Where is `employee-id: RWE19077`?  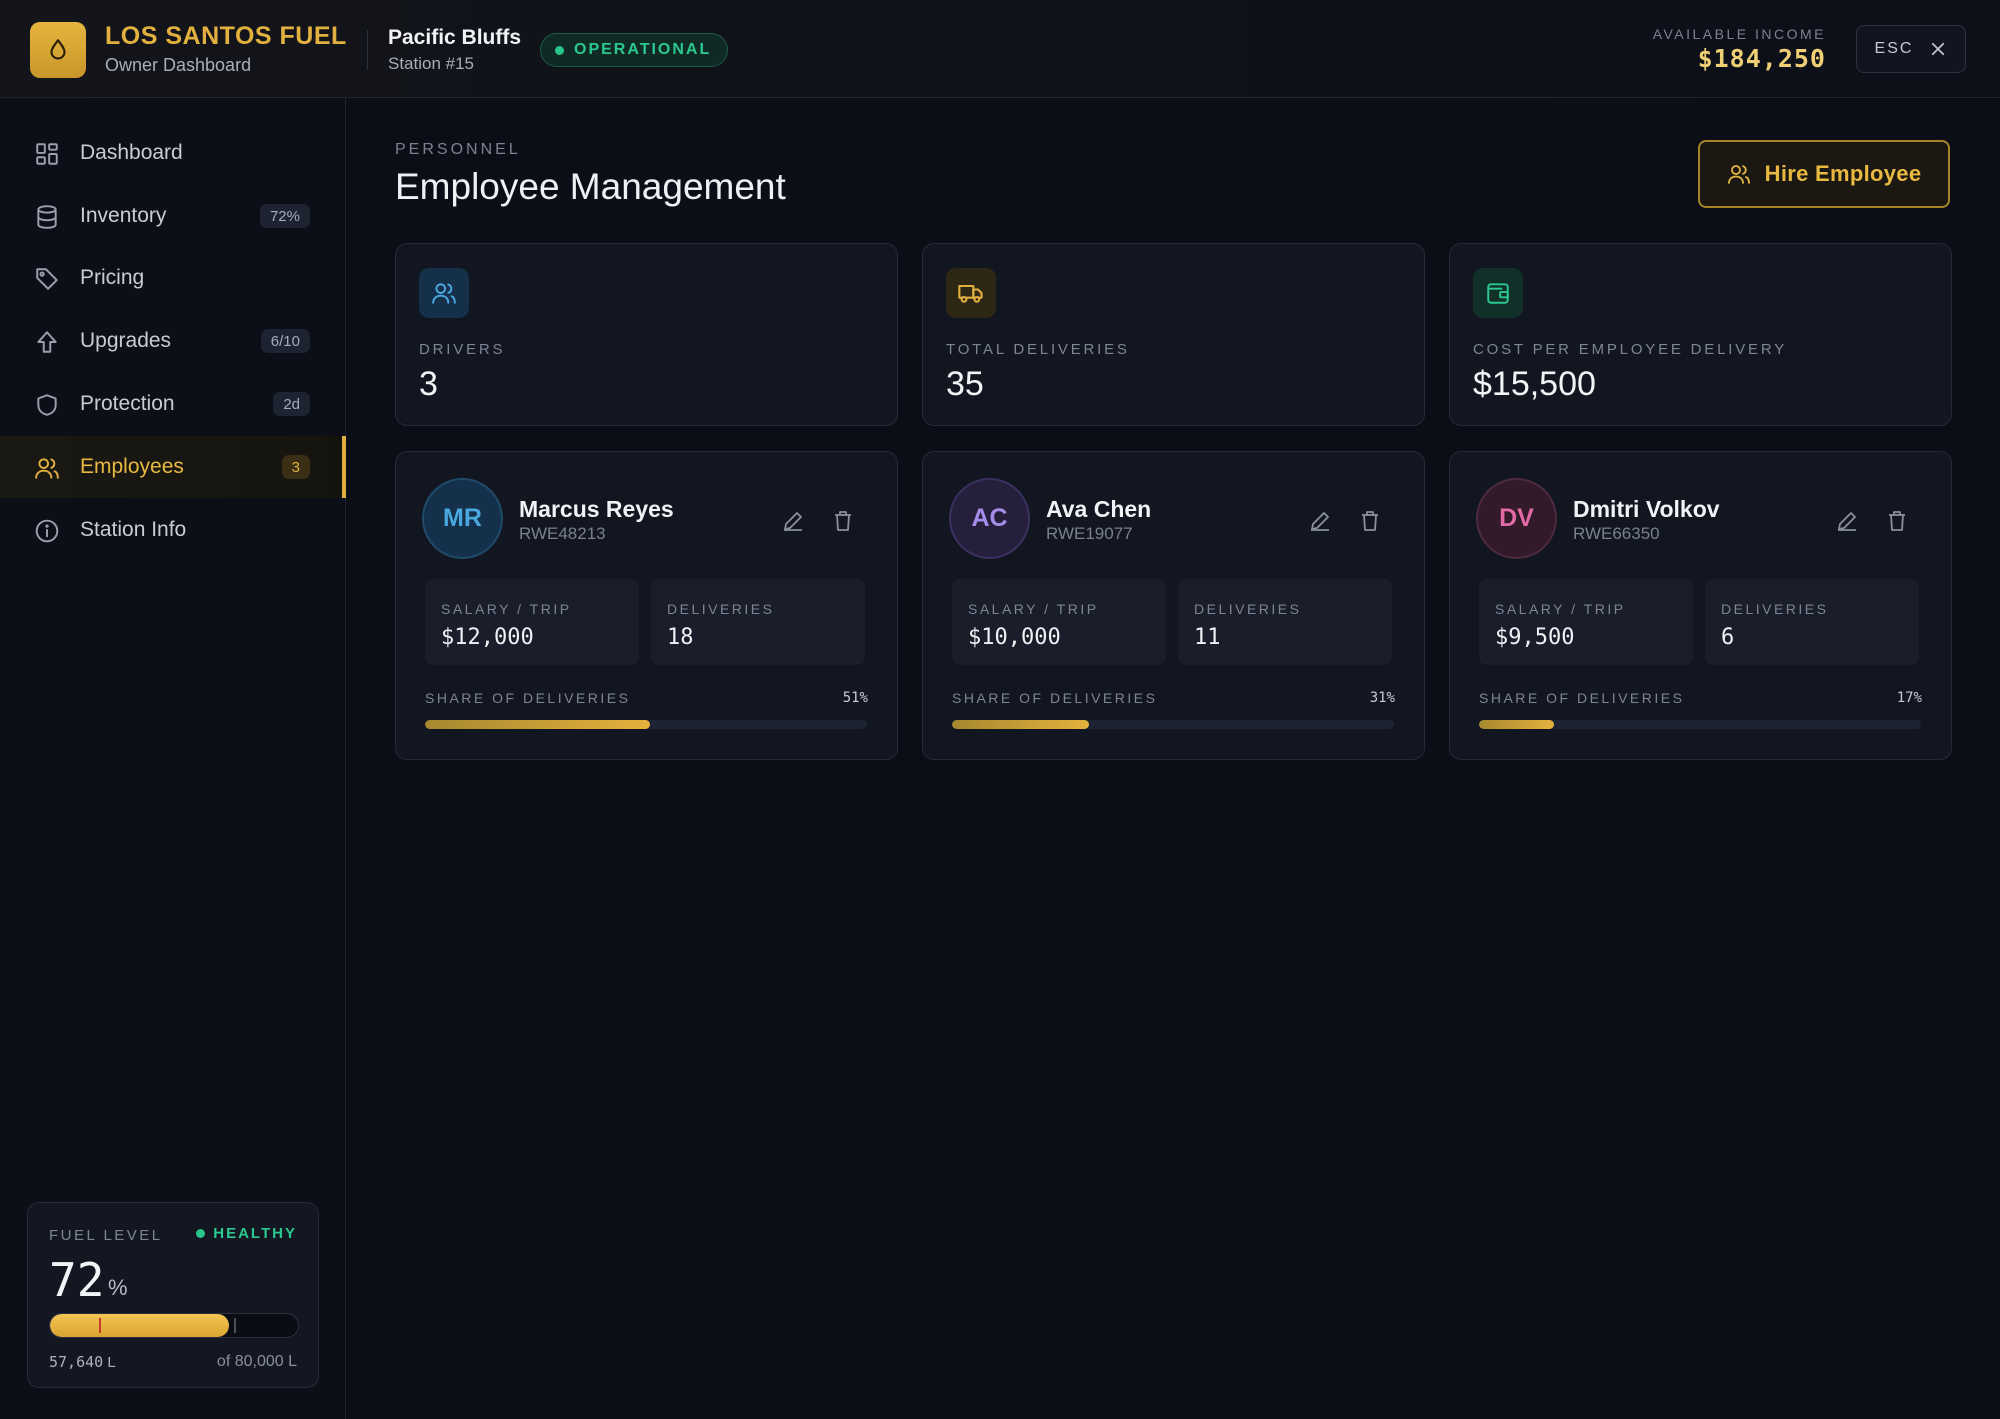
employee-id: RWE19077 is located at coordinates (1089, 533).